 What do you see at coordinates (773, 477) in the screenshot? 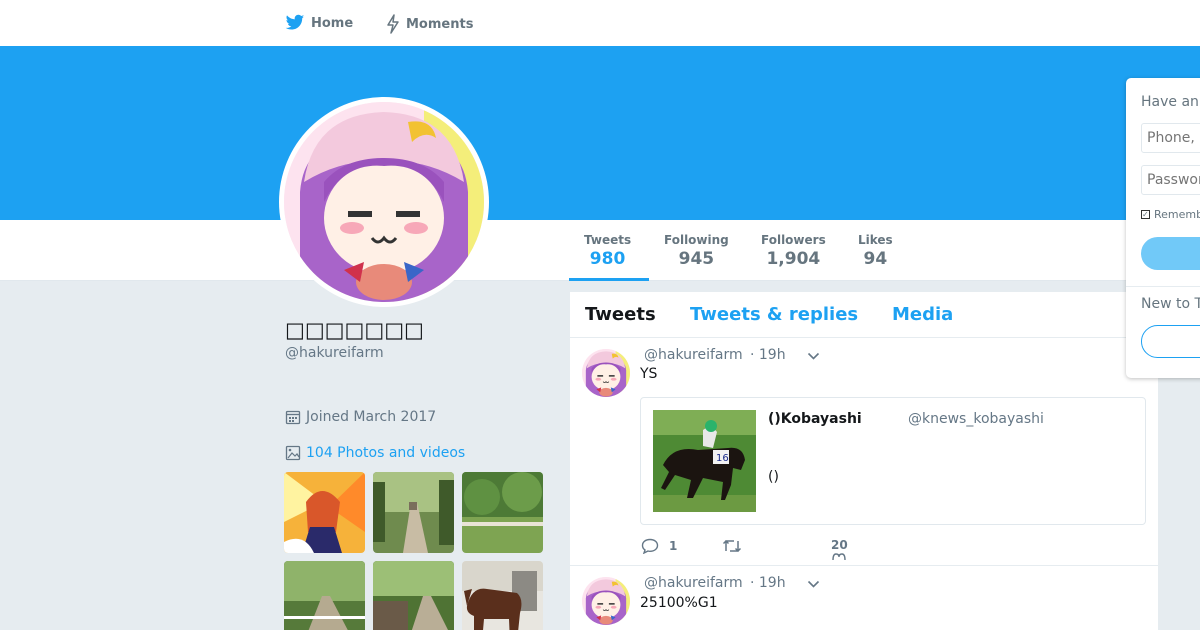
I see `quoted-tweet-text: ()` at bounding box center [773, 477].